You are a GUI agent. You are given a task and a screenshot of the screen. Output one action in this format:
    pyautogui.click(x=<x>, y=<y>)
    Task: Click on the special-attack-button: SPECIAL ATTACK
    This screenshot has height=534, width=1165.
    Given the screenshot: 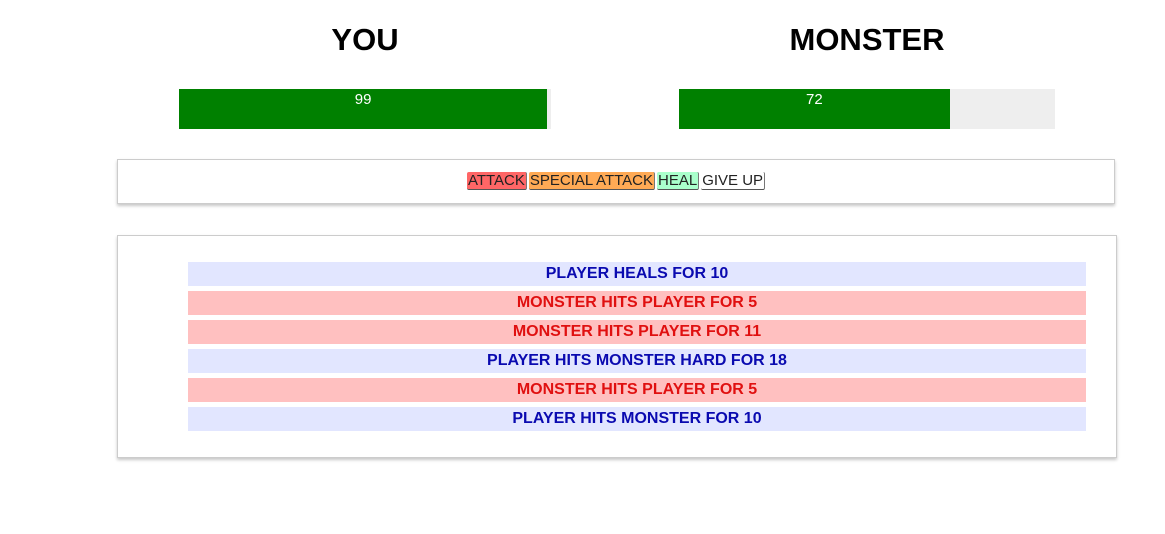 What is the action you would take?
    pyautogui.click(x=591, y=181)
    